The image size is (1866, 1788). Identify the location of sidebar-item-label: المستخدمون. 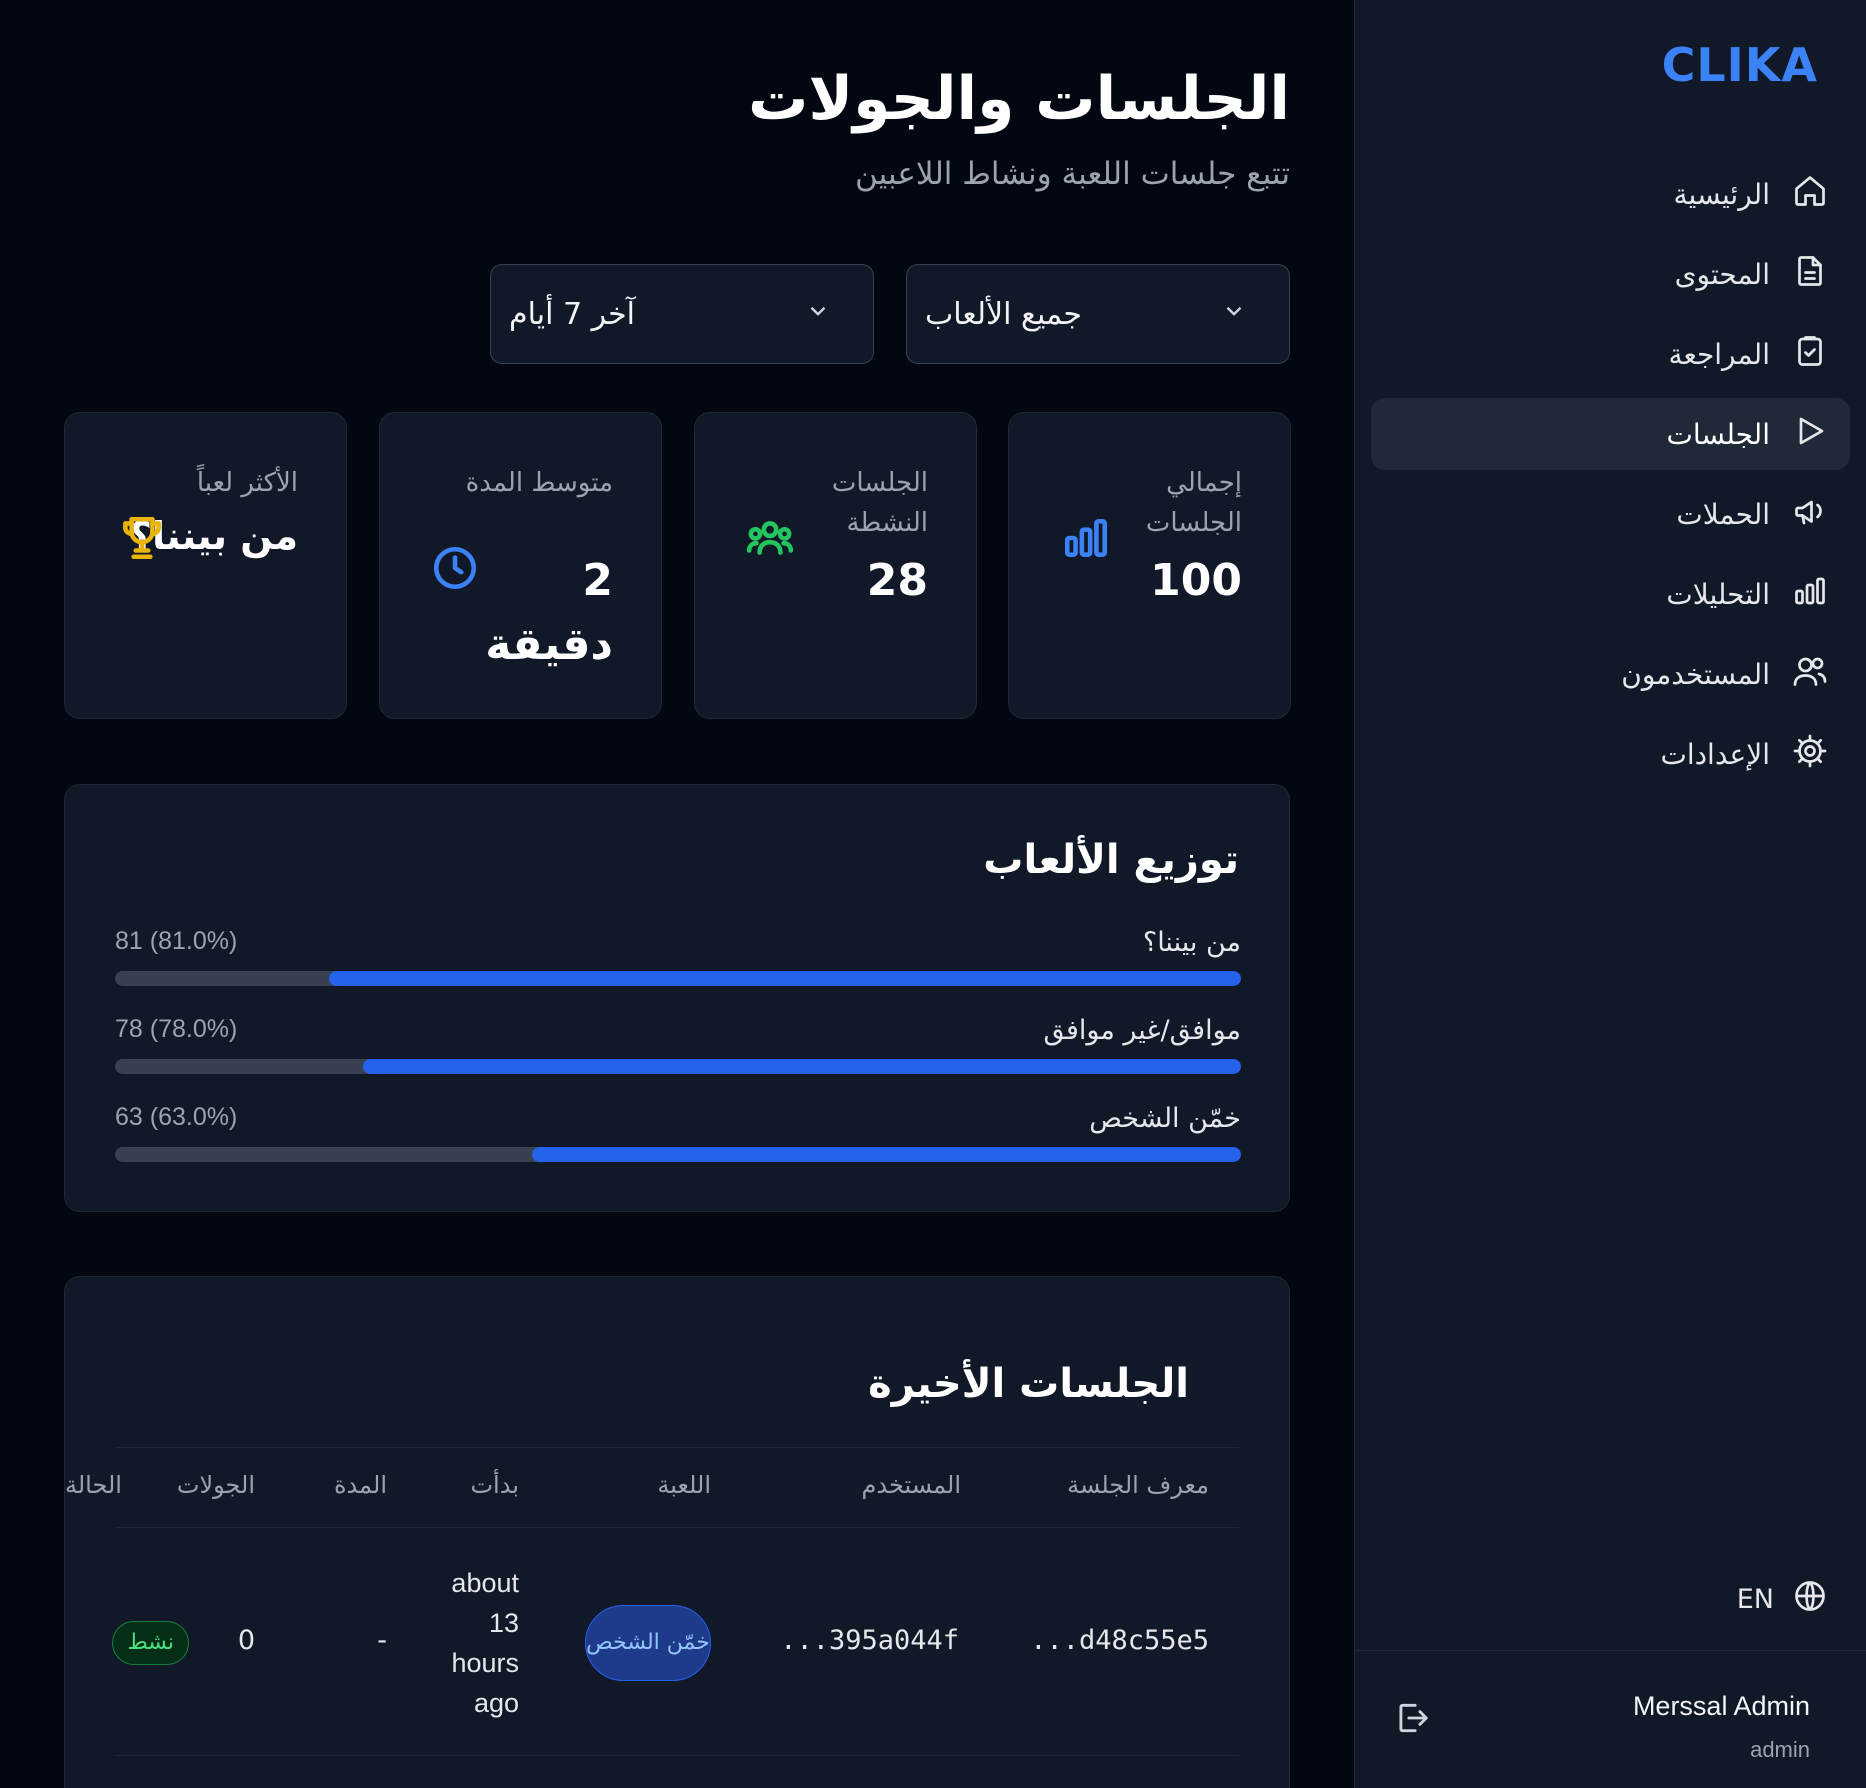
(1695, 674).